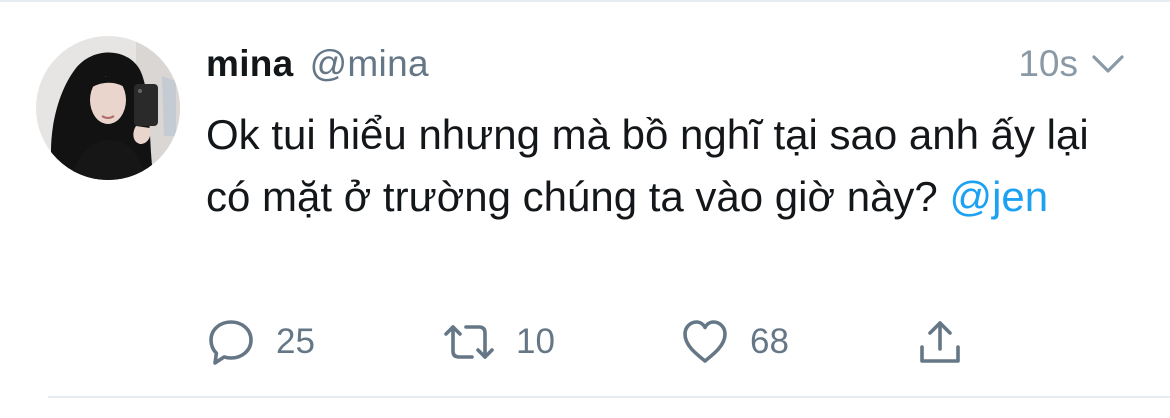  Describe the element at coordinates (369, 64) in the screenshot. I see `user-handle: @mina` at that location.